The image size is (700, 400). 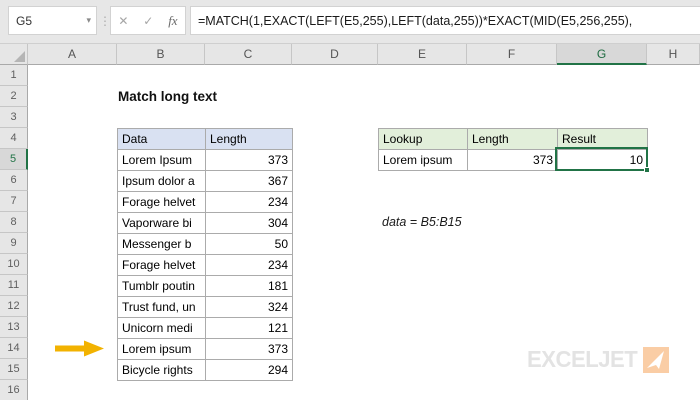 What do you see at coordinates (162, 244) in the screenshot?
I see `cell-B9: Messenger b` at bounding box center [162, 244].